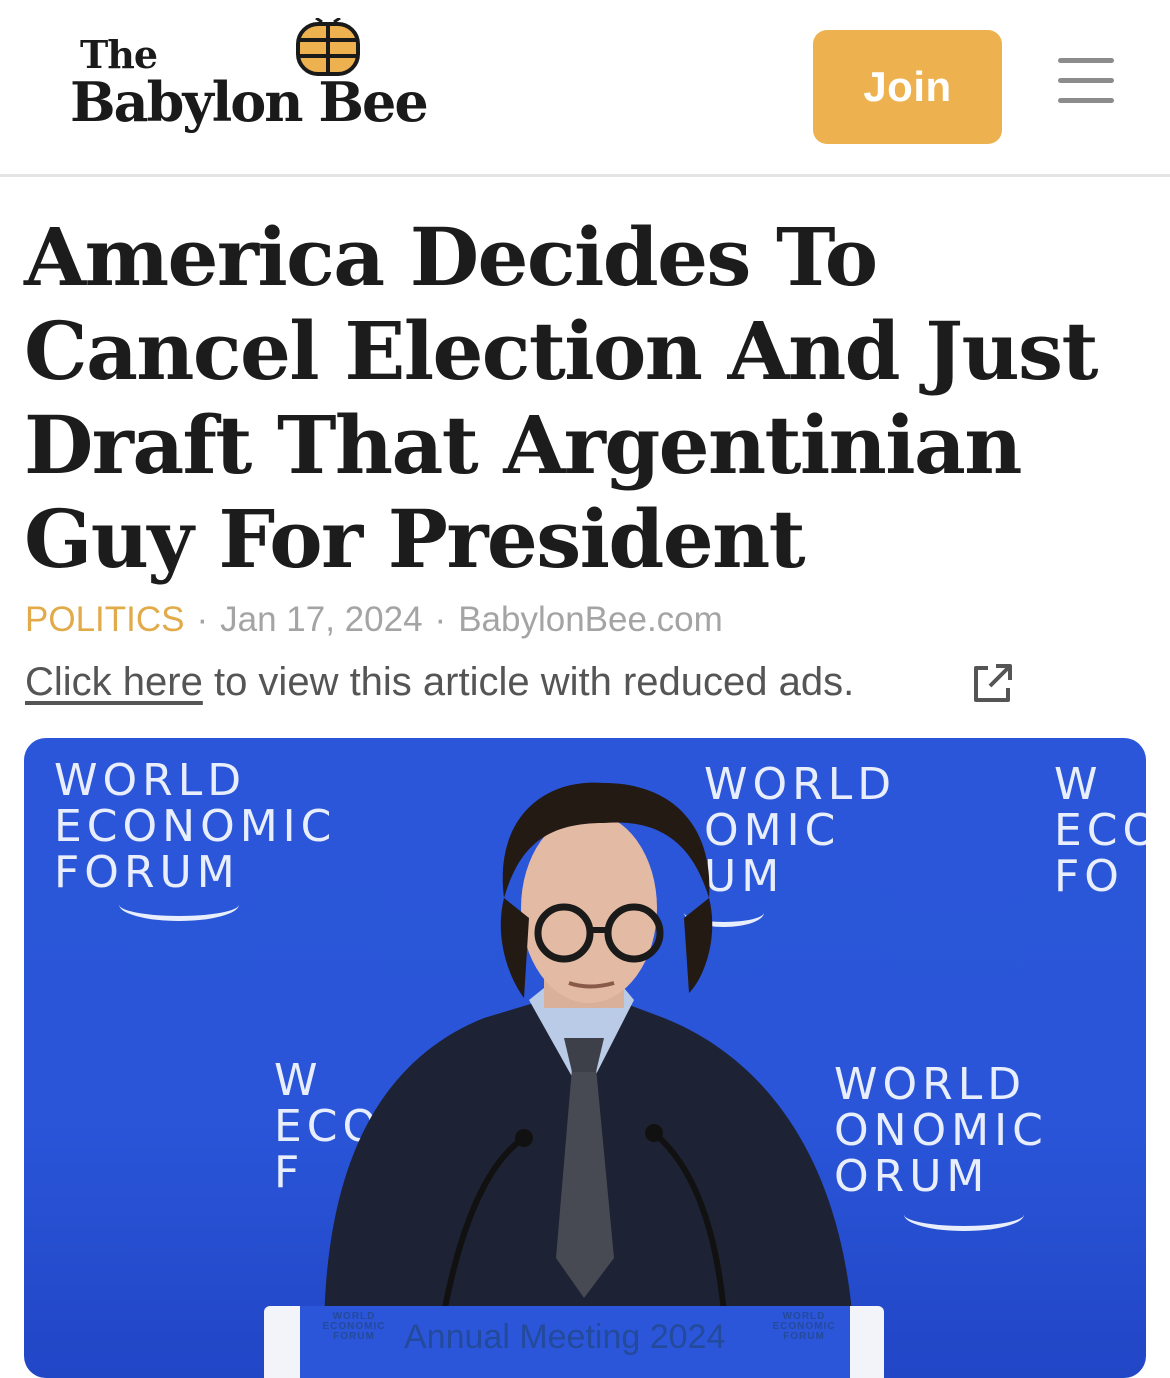 The height and width of the screenshot is (1378, 1170). What do you see at coordinates (321, 619) in the screenshot?
I see `article-date: Jan 17, 2024` at bounding box center [321, 619].